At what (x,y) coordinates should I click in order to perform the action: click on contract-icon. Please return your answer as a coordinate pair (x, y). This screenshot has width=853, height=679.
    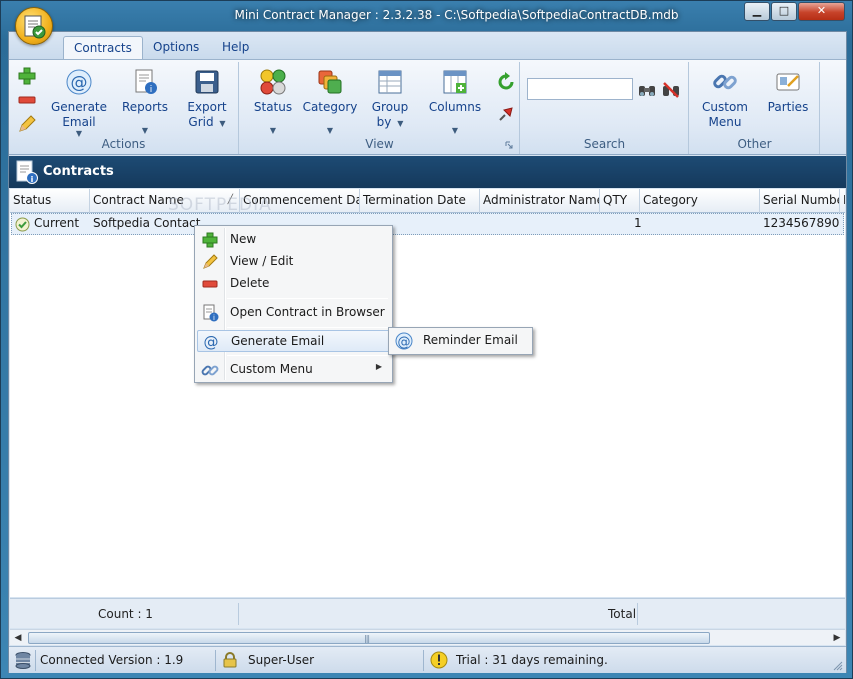
    Looking at the image, I should click on (35, 27).